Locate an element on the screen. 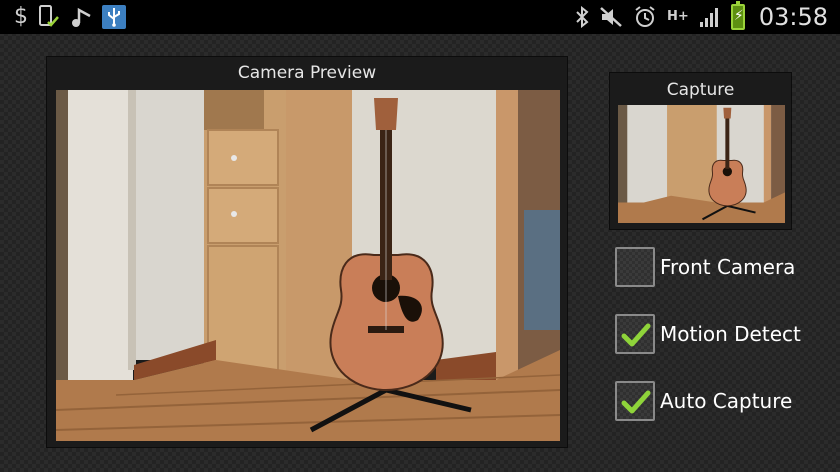  auto-capture-option: Auto Capture is located at coordinates (703, 401).